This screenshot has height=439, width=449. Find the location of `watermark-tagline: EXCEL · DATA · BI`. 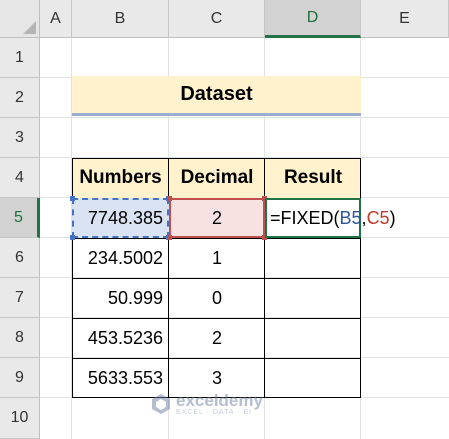

watermark-tagline: EXCEL · DATA · BI is located at coordinates (214, 412).